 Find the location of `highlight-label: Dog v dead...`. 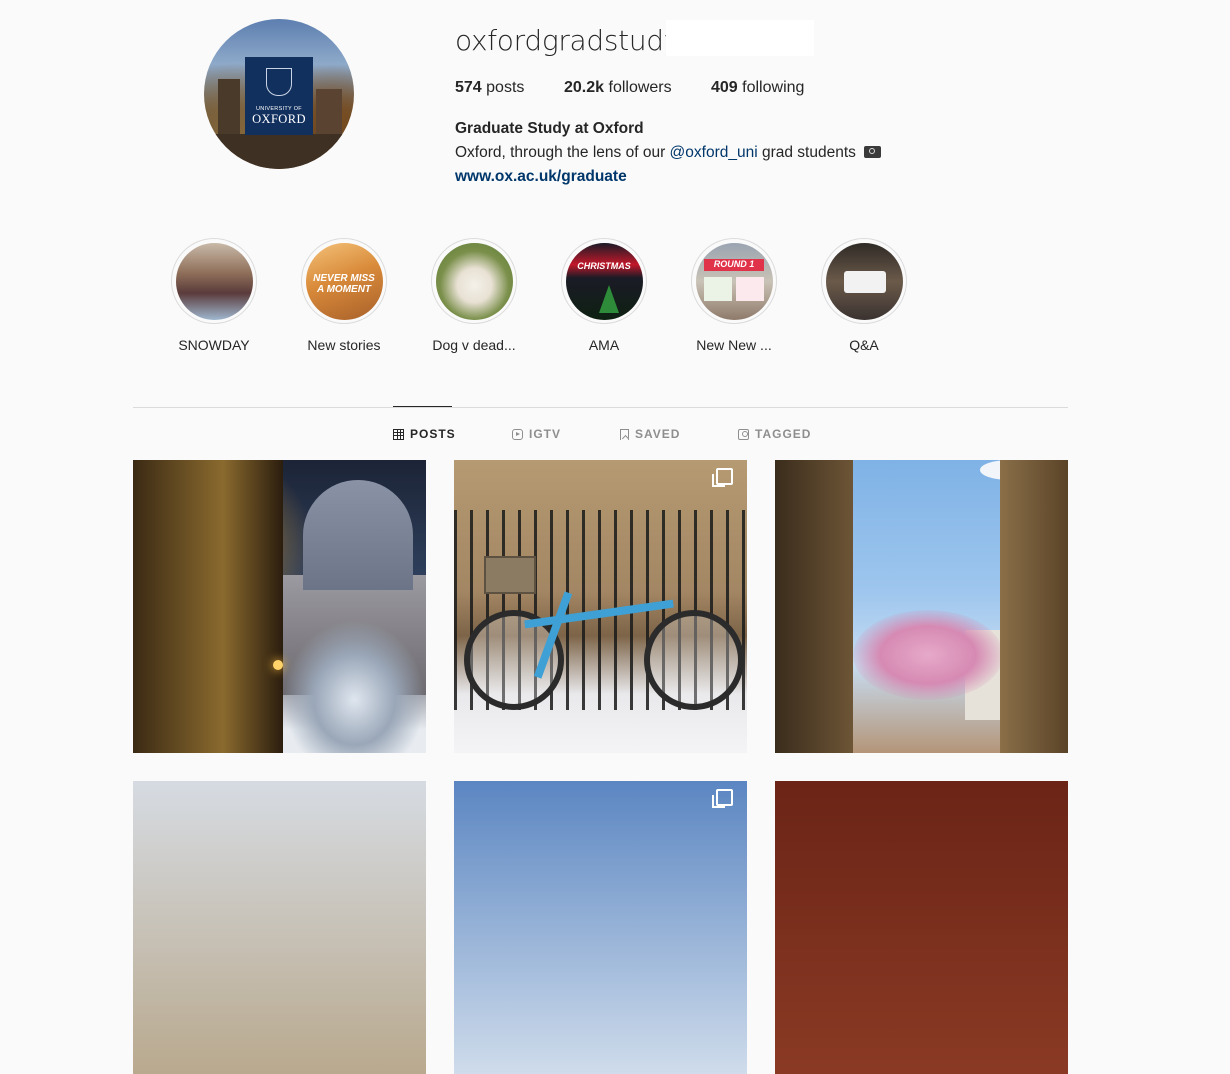

highlight-label: Dog v dead... is located at coordinates (474, 345).